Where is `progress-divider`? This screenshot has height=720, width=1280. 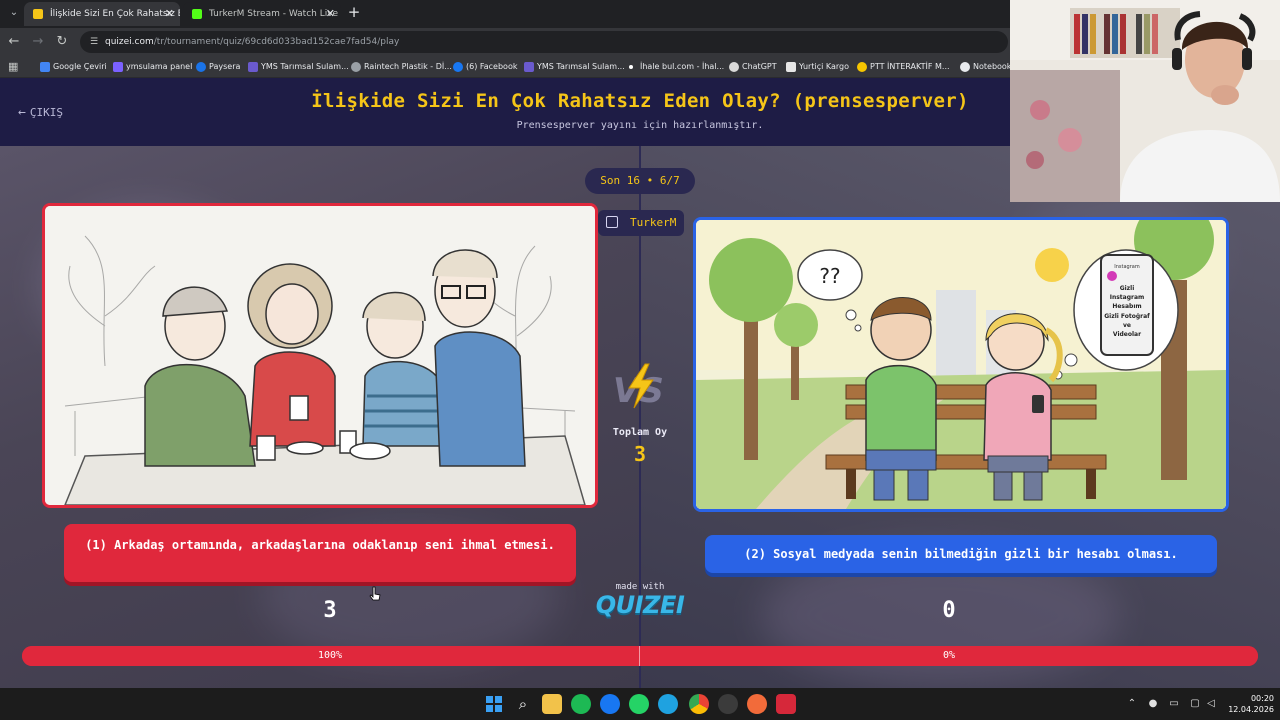
progress-divider is located at coordinates (639, 656).